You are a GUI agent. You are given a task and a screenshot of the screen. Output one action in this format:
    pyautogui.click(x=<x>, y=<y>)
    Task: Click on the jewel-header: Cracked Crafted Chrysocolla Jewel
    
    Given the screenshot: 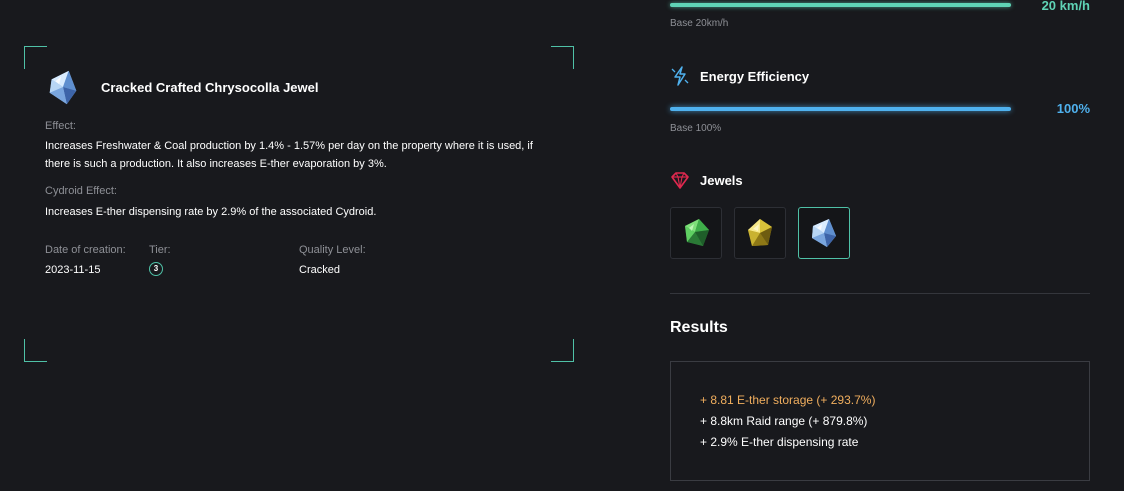 What is the action you would take?
    pyautogui.click(x=181, y=87)
    